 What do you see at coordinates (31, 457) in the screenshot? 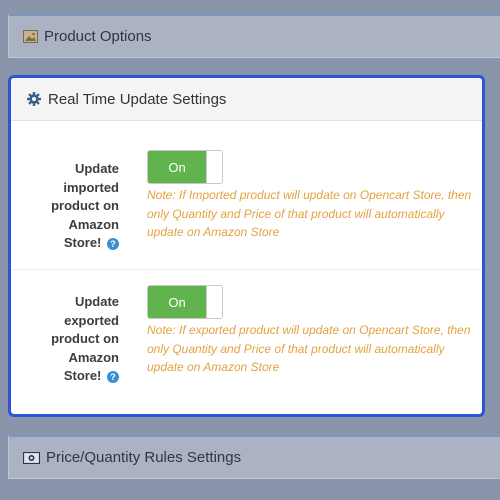
I see `money-icon` at bounding box center [31, 457].